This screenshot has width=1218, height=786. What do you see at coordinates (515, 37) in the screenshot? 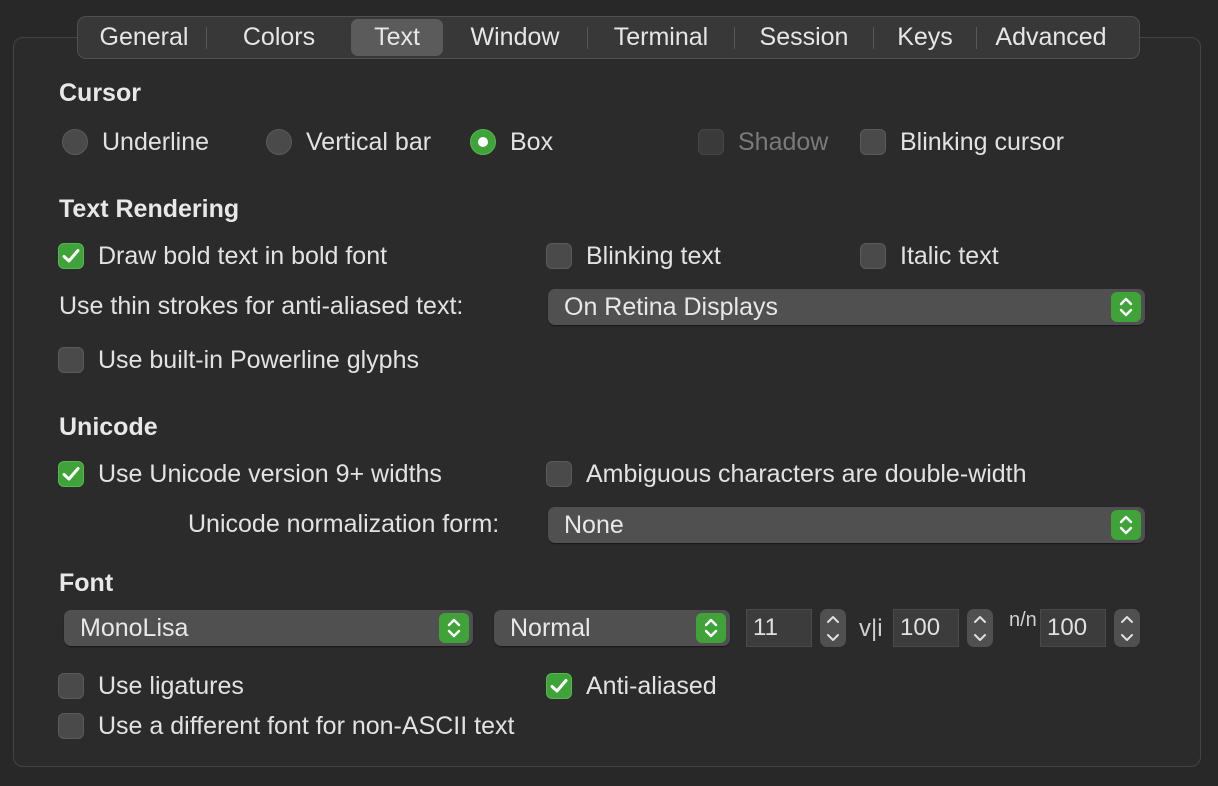
I see `tab-window: Window` at bounding box center [515, 37].